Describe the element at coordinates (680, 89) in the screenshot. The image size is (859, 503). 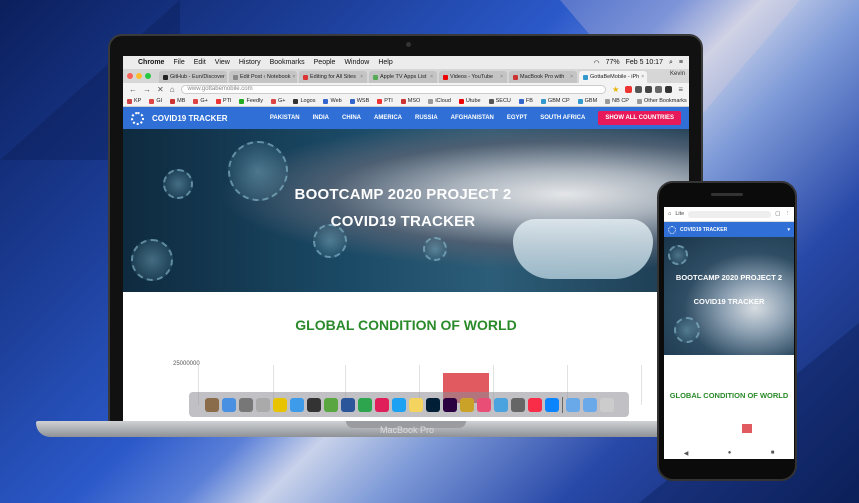
I see `menu-icon: ≡` at that location.